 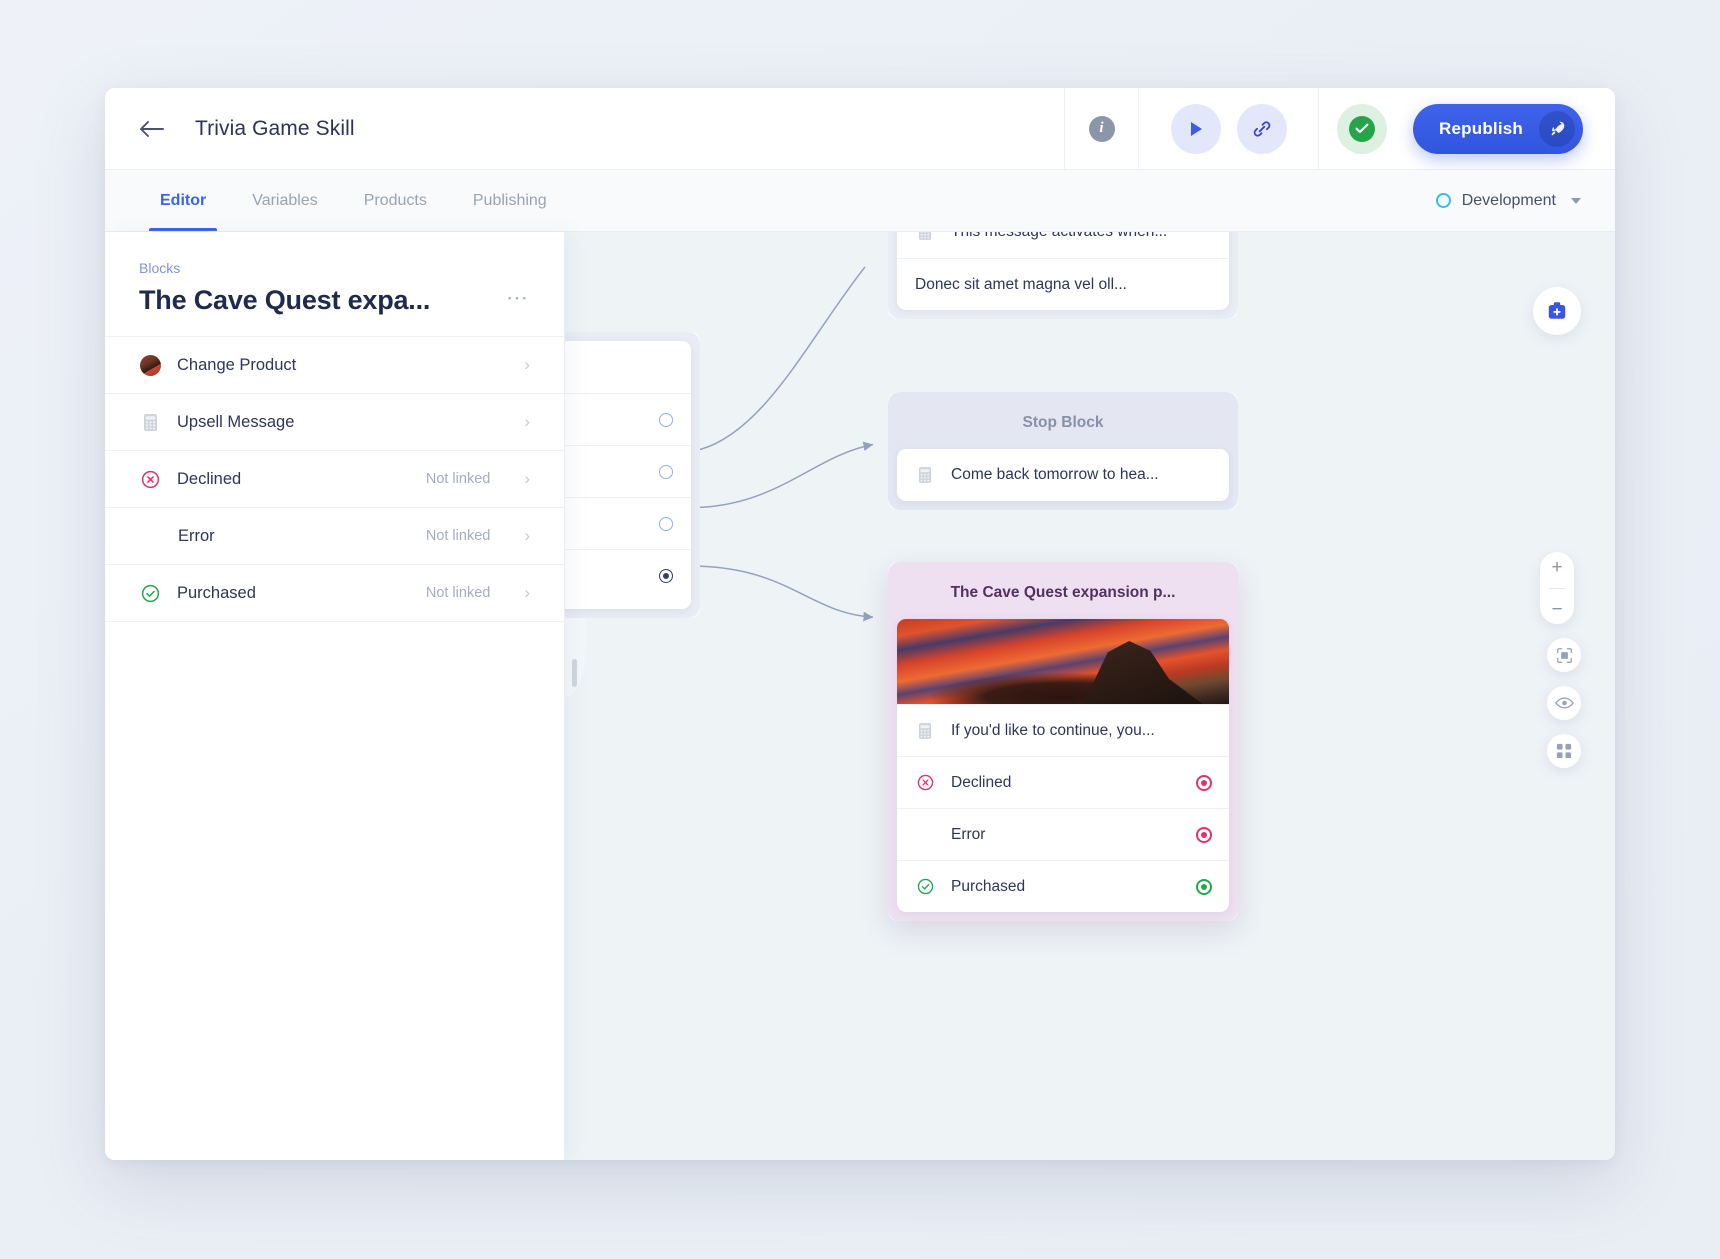 I want to click on play-button, so click(x=1195, y=128).